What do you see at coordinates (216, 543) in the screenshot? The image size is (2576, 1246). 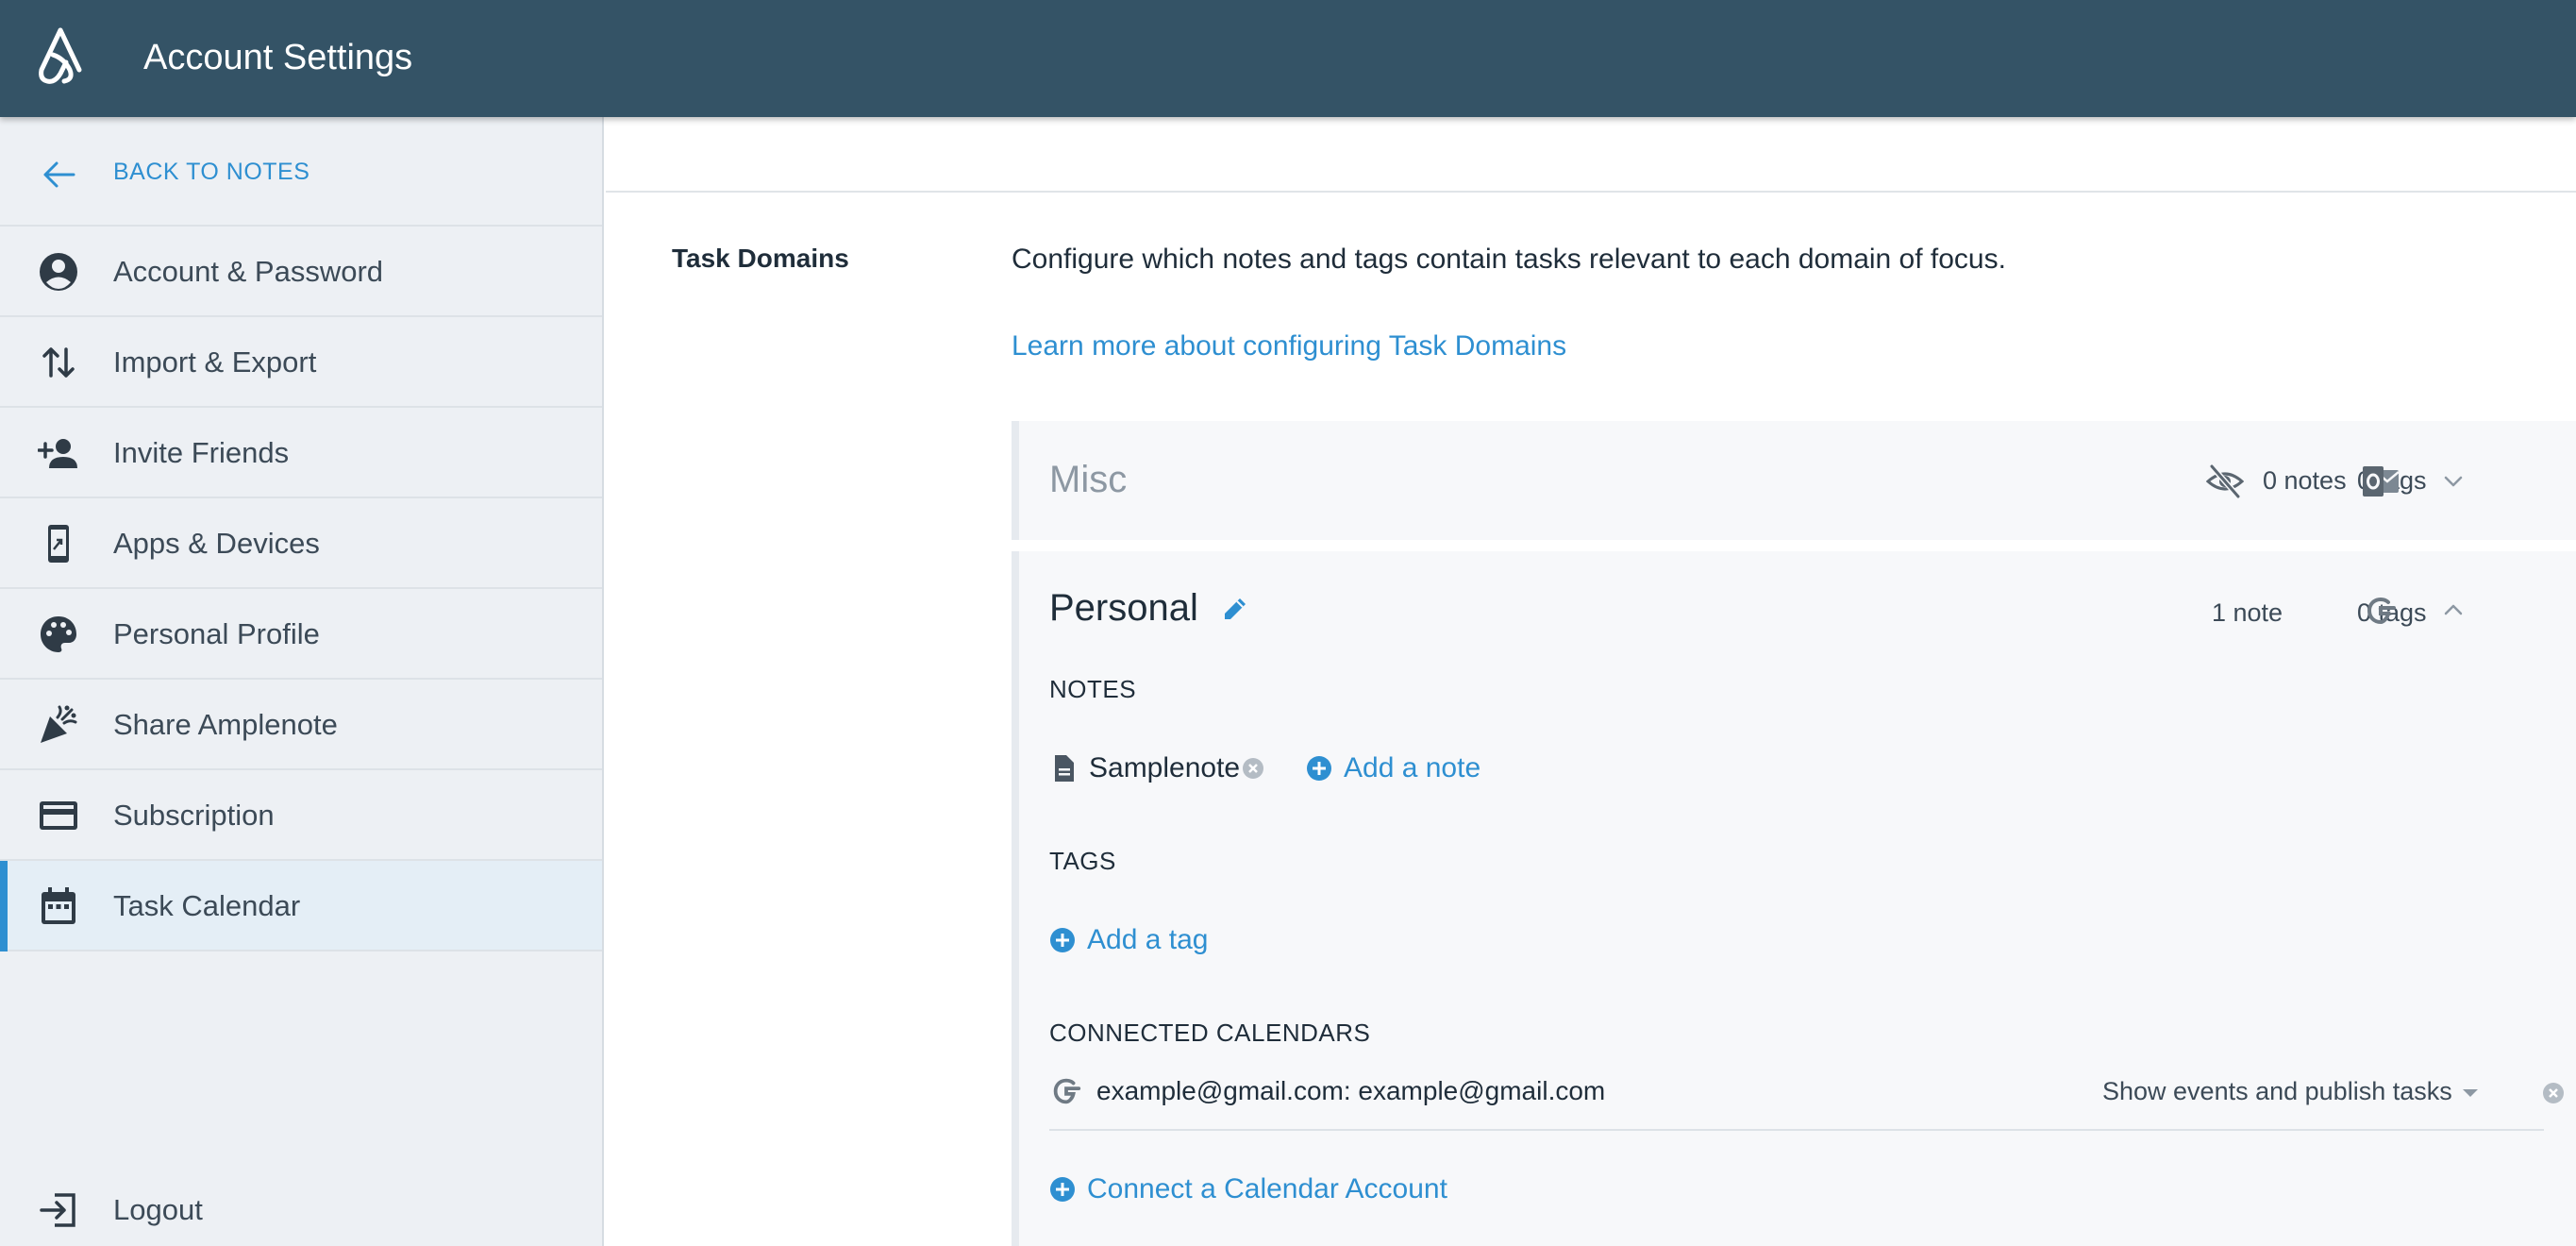 I see `sidebar-item-label: Apps & Devices` at bounding box center [216, 543].